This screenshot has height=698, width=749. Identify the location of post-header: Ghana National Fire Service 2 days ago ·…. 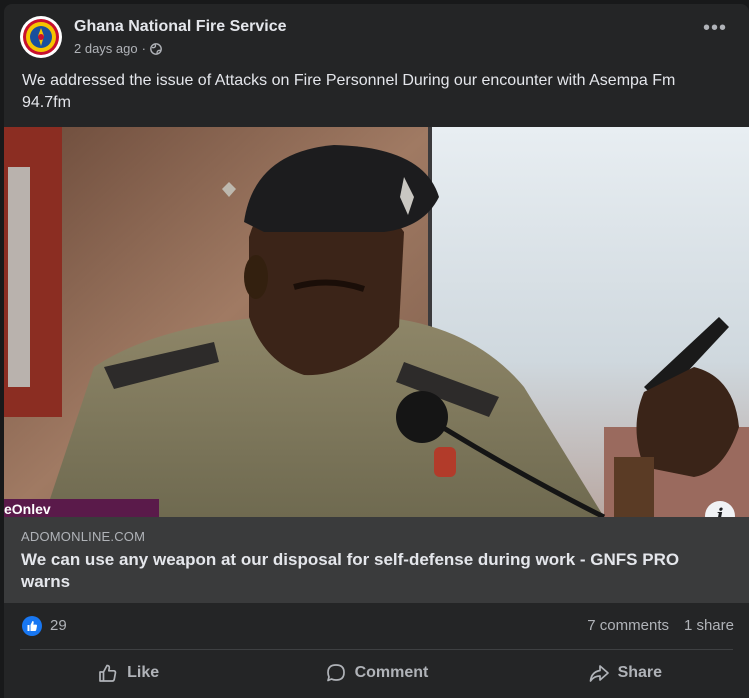
(376, 36).